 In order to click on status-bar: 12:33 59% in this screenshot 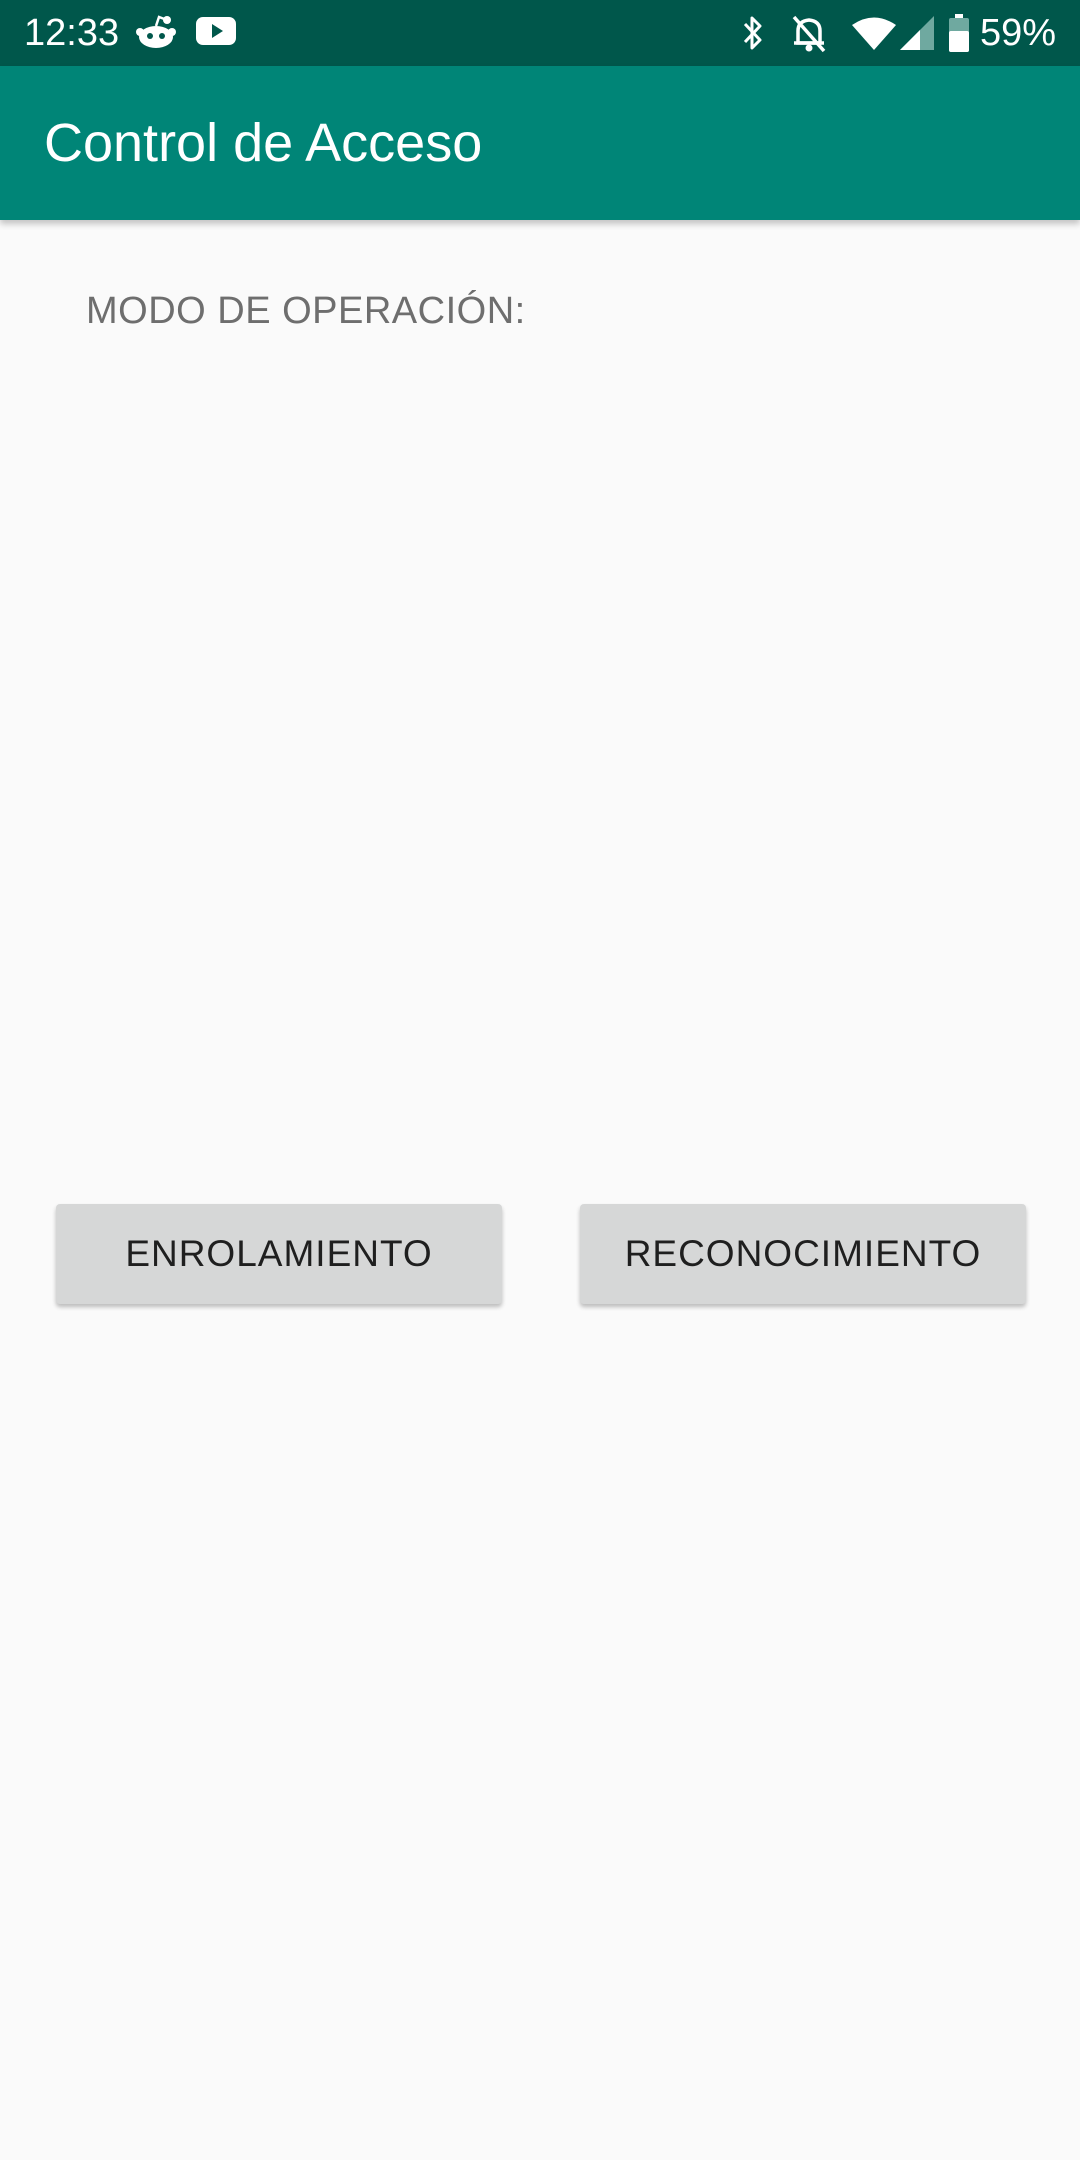, I will do `click(540, 33)`.